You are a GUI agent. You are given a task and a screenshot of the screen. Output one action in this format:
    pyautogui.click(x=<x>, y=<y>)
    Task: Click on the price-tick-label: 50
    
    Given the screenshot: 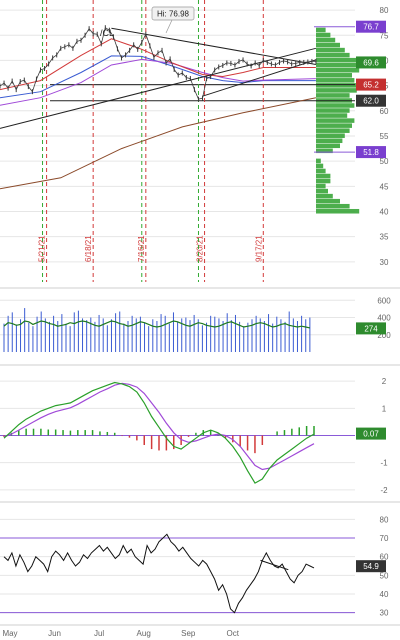 What is the action you would take?
    pyautogui.click(x=384, y=161)
    